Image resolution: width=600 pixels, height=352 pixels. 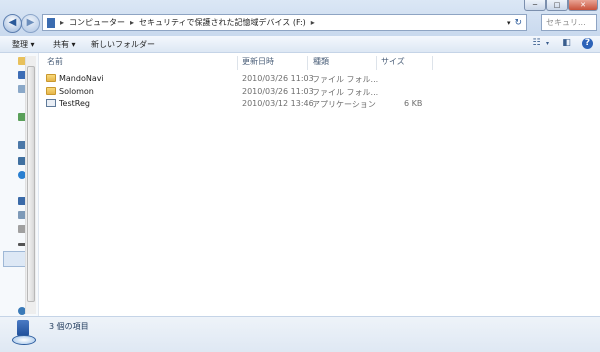 What do you see at coordinates (393, 61) in the screenshot?
I see `column-header-size: サイズ` at bounding box center [393, 61].